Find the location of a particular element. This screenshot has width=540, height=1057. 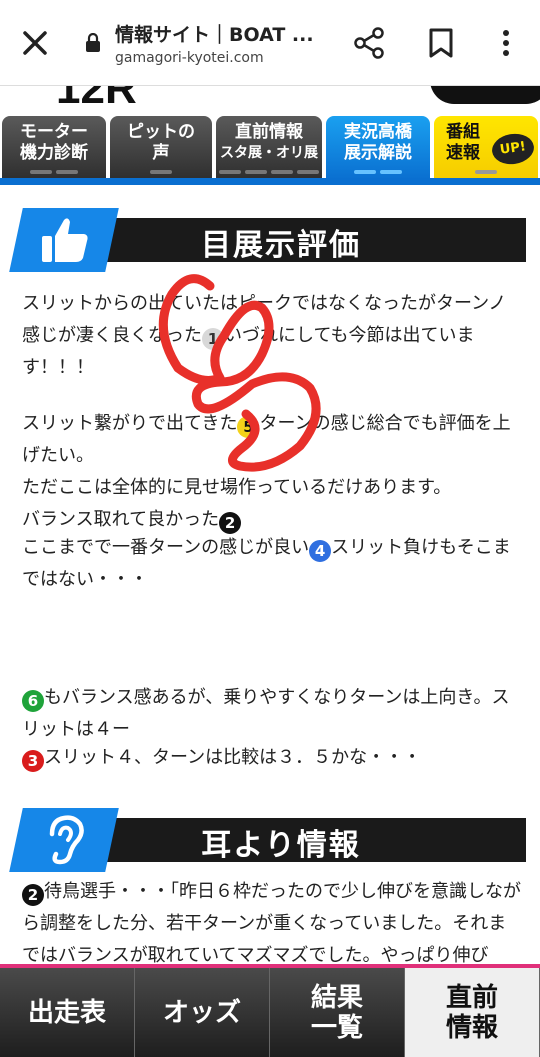

close-icon is located at coordinates (35, 43).